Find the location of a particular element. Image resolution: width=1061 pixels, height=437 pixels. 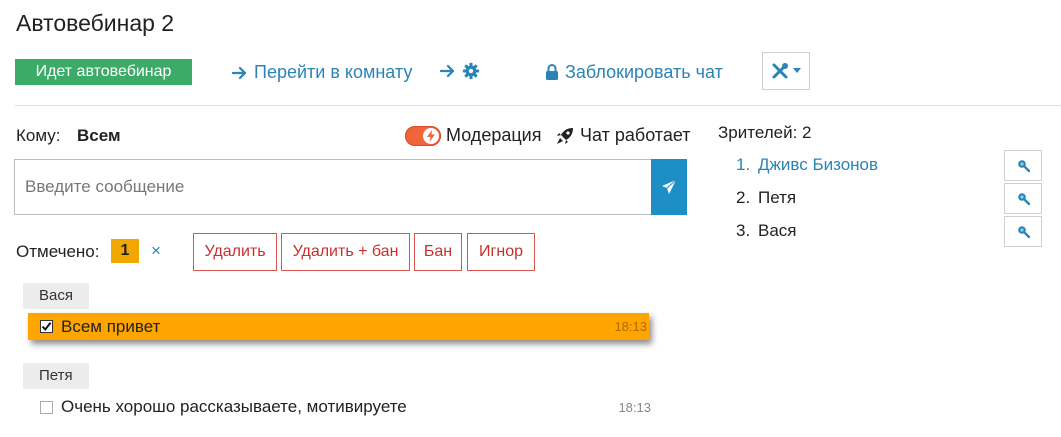

chevron-down-icon is located at coordinates (797, 70).